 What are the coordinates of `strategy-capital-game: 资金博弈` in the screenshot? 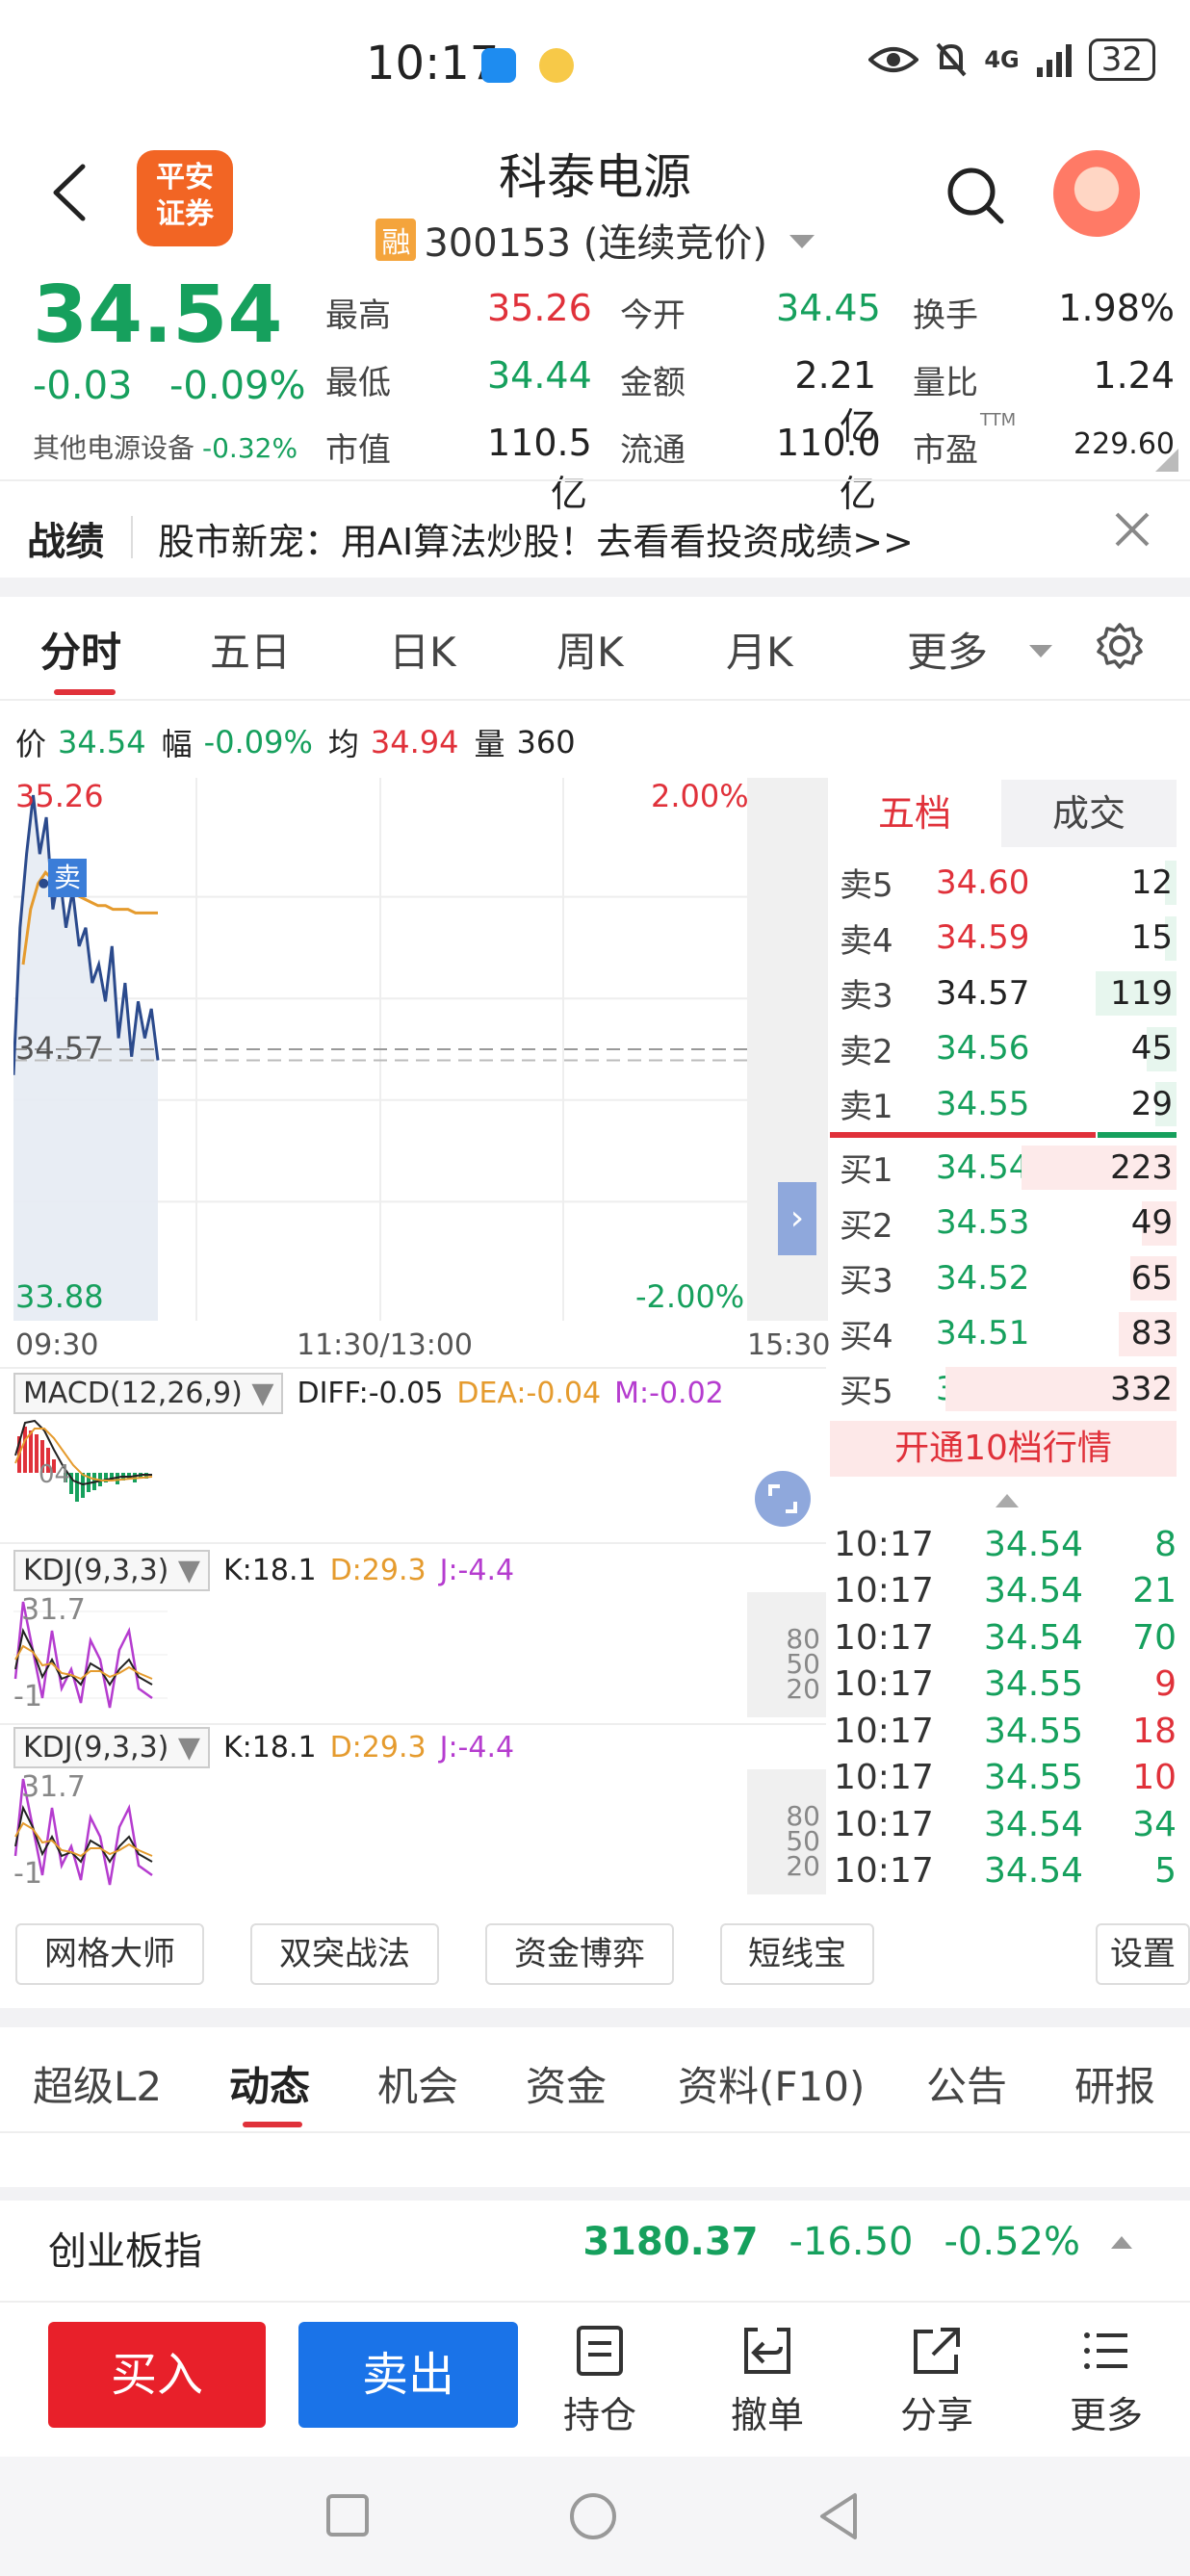 It's located at (579, 1954).